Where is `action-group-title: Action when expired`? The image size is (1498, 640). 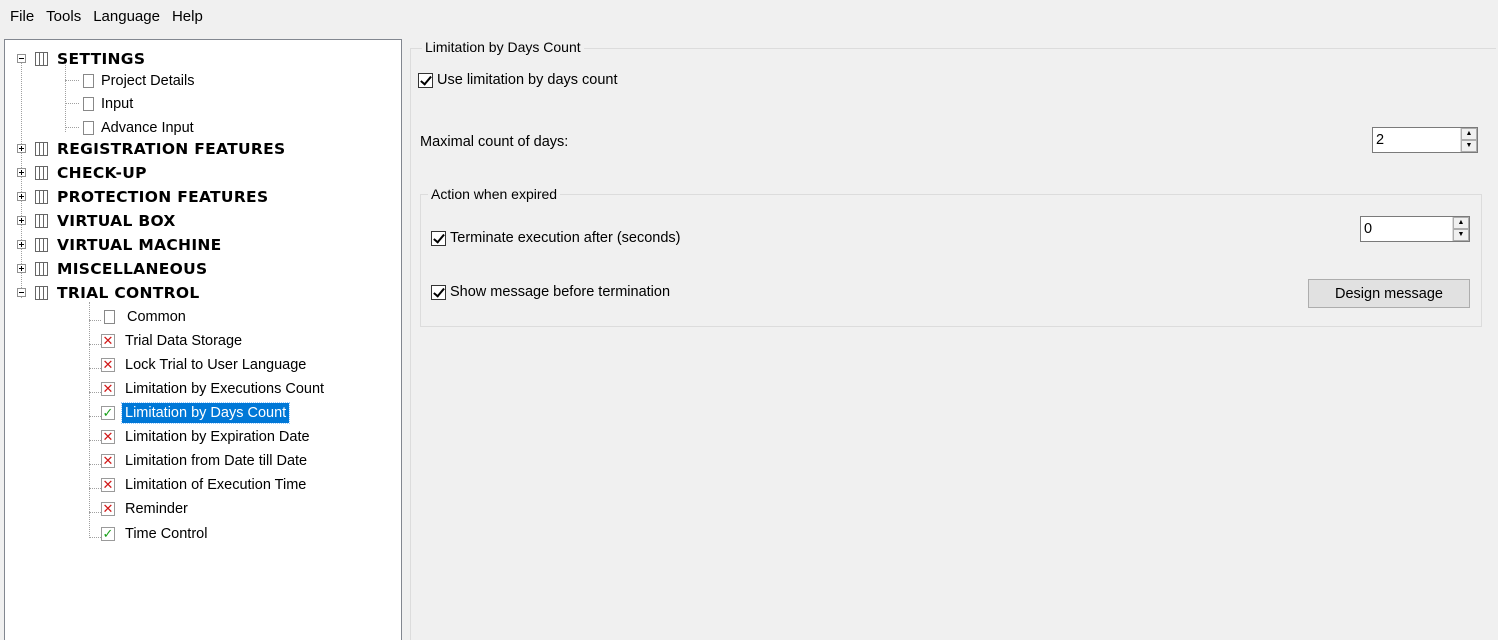 action-group-title: Action when expired is located at coordinates (494, 194).